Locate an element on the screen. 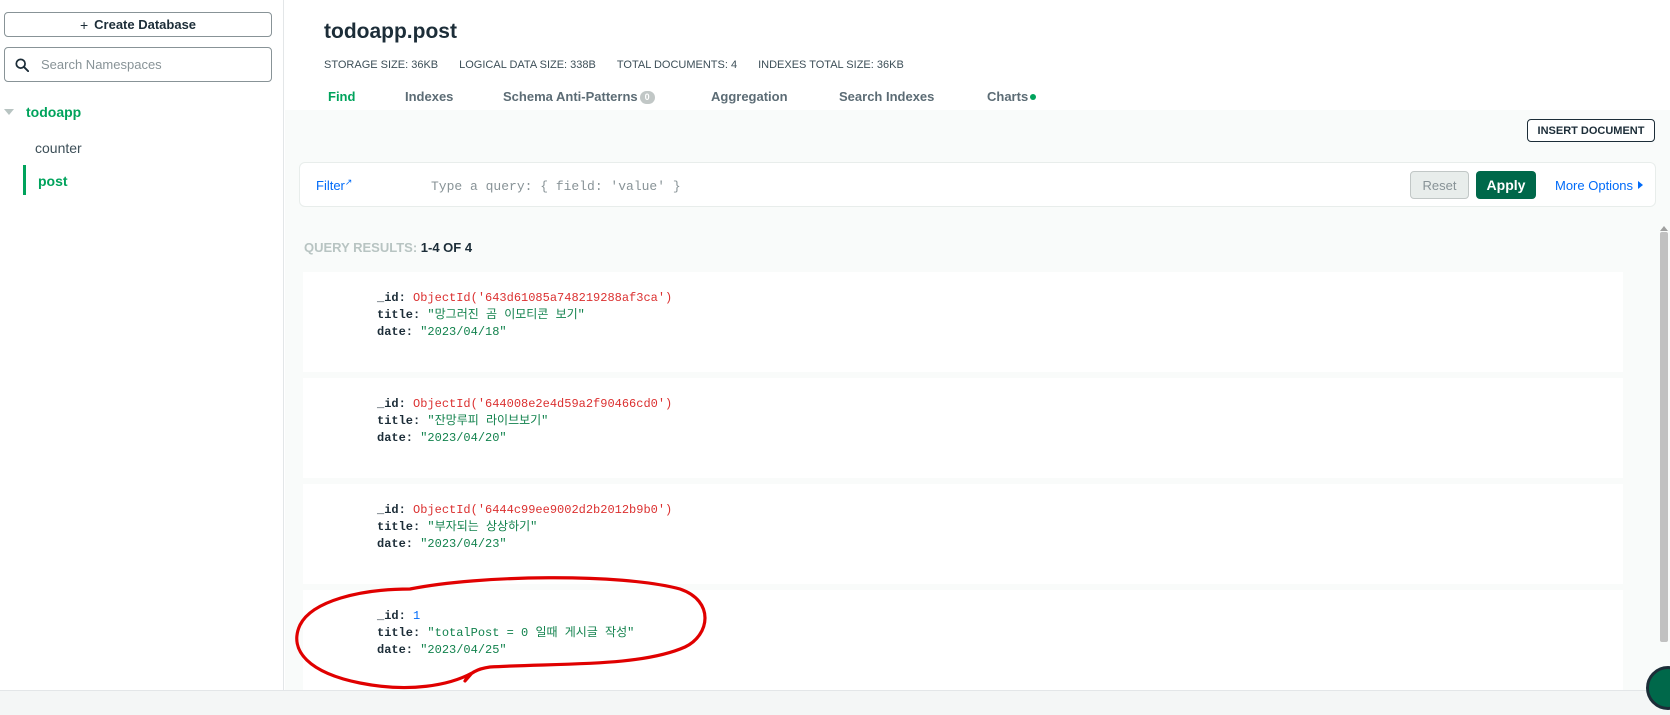  reset-button: Reset is located at coordinates (1439, 185).